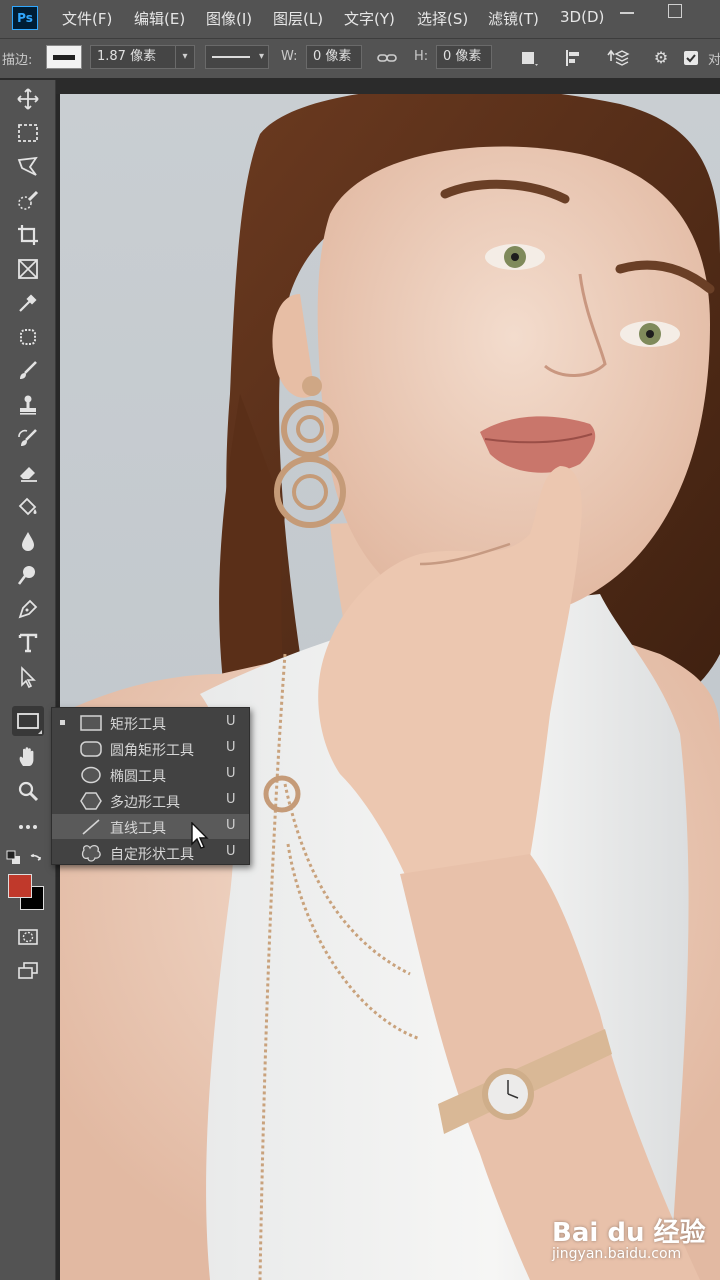  What do you see at coordinates (28, 757) in the screenshot?
I see `hand-tool` at bounding box center [28, 757].